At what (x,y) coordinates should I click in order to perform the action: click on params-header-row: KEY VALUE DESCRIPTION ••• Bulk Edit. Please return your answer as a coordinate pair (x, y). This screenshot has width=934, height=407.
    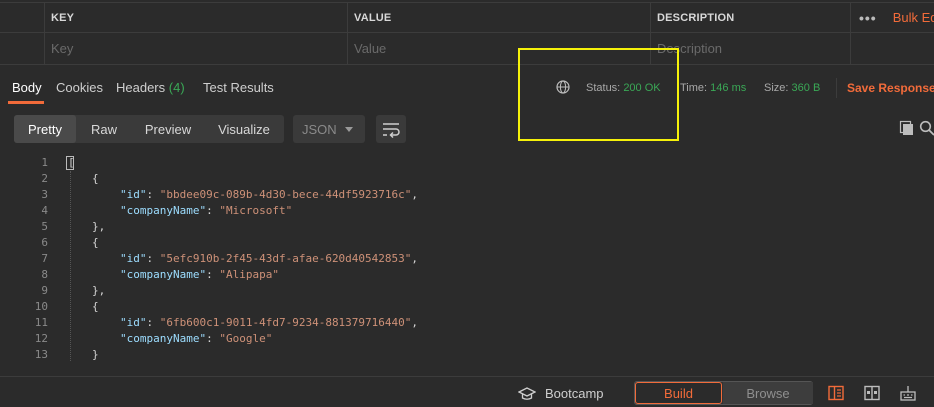
    Looking at the image, I should click on (467, 17).